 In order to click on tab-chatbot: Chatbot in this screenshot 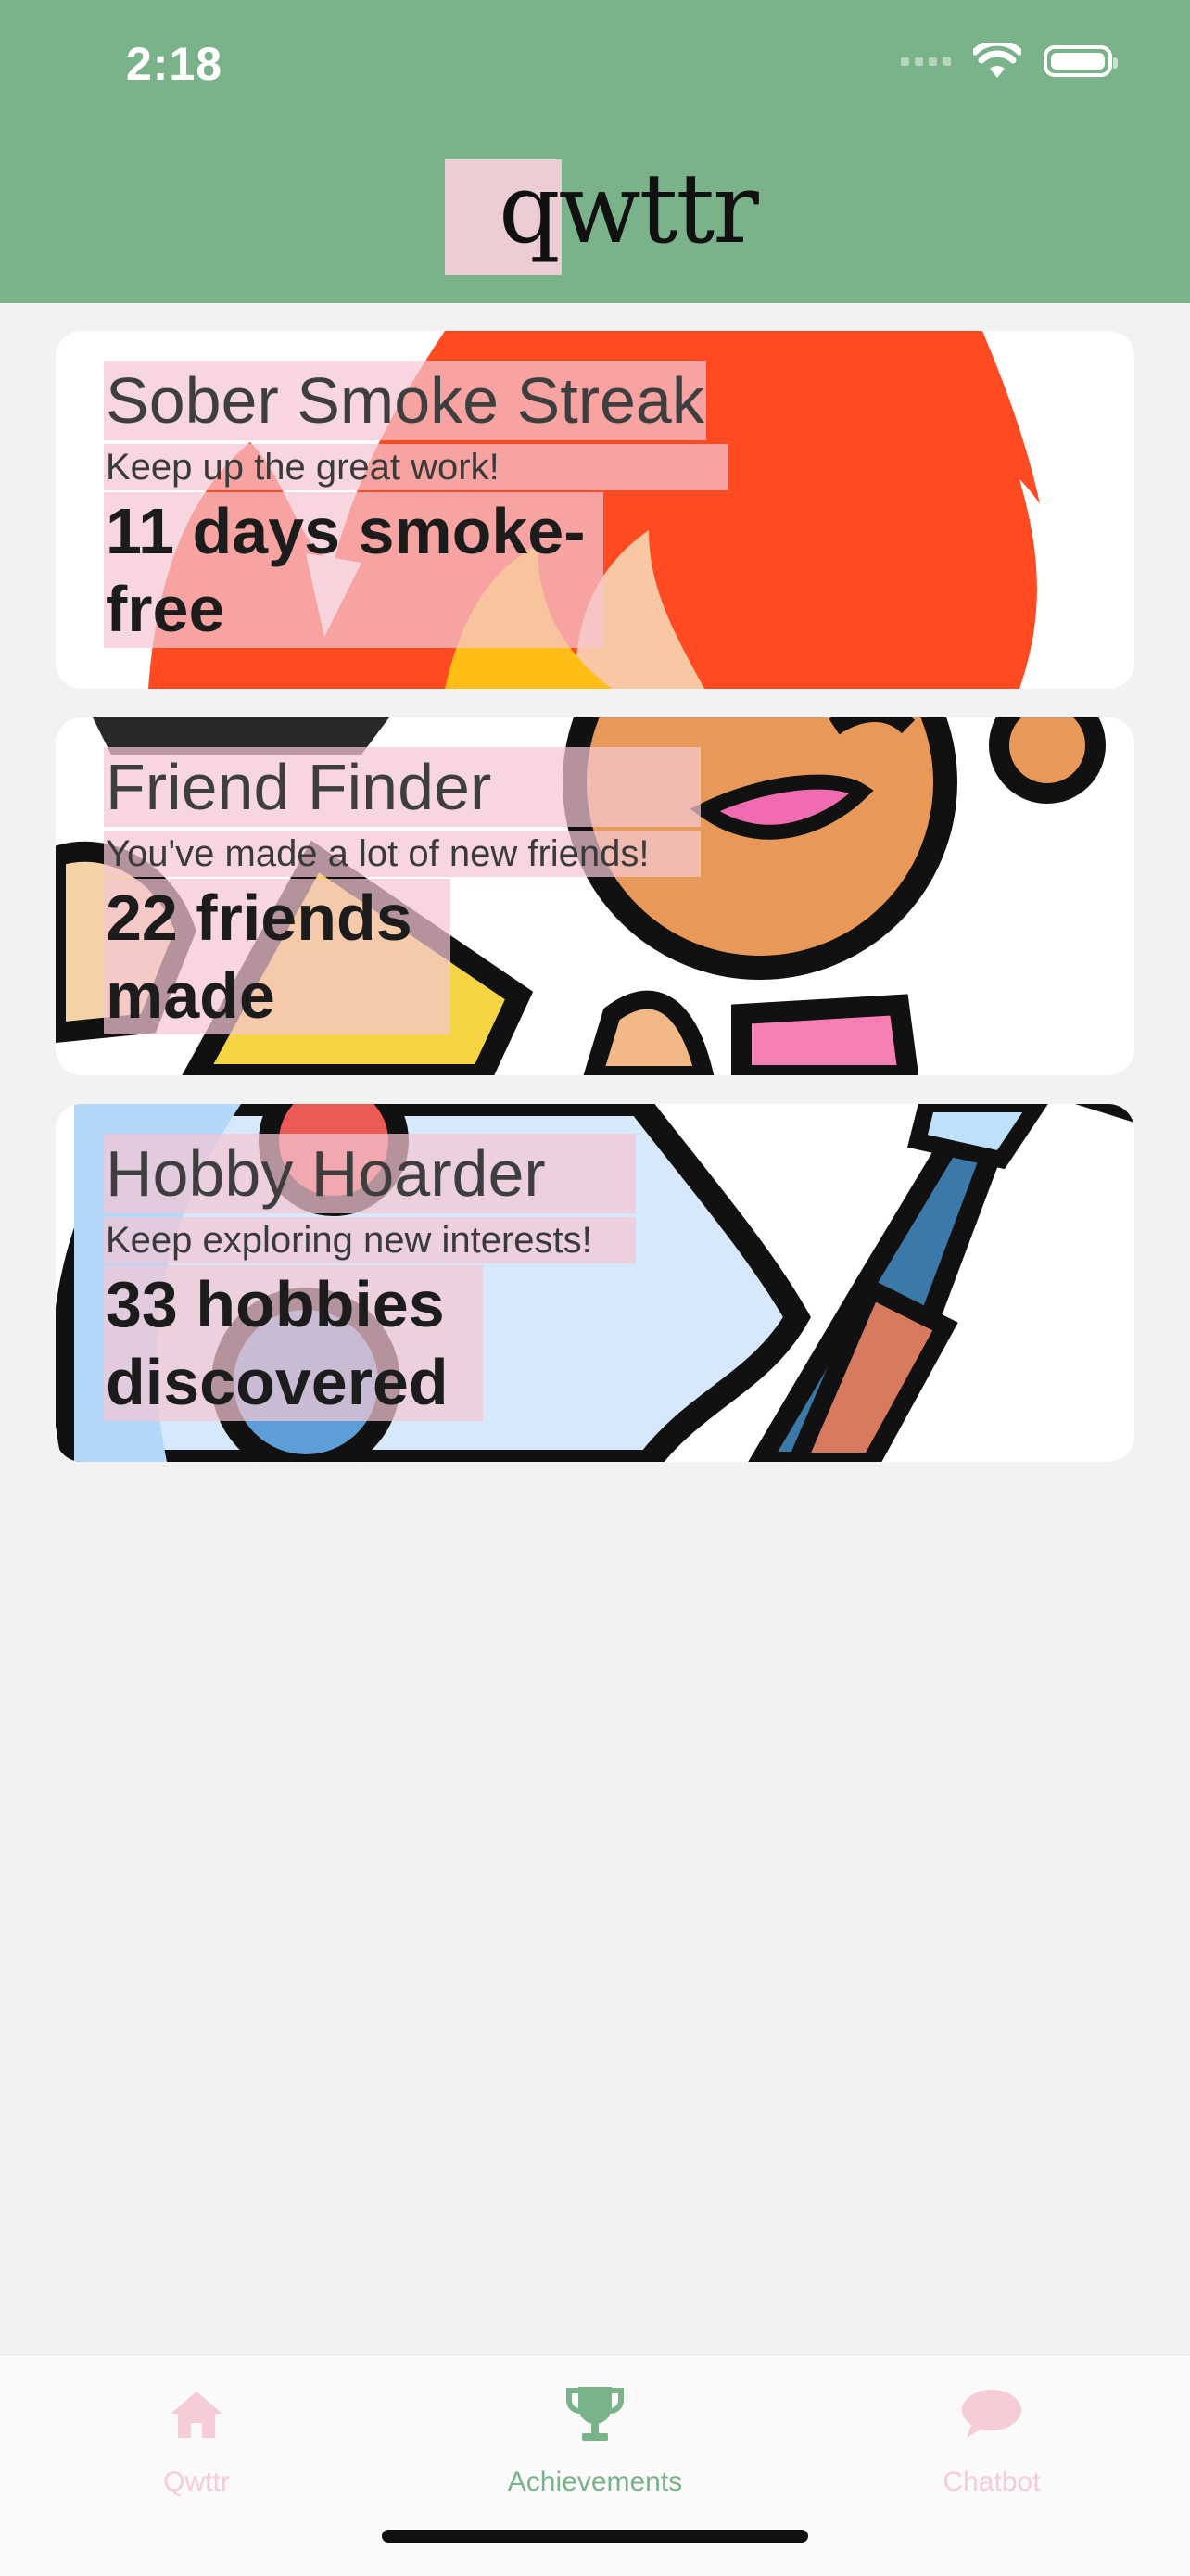, I will do `click(992, 2436)`.